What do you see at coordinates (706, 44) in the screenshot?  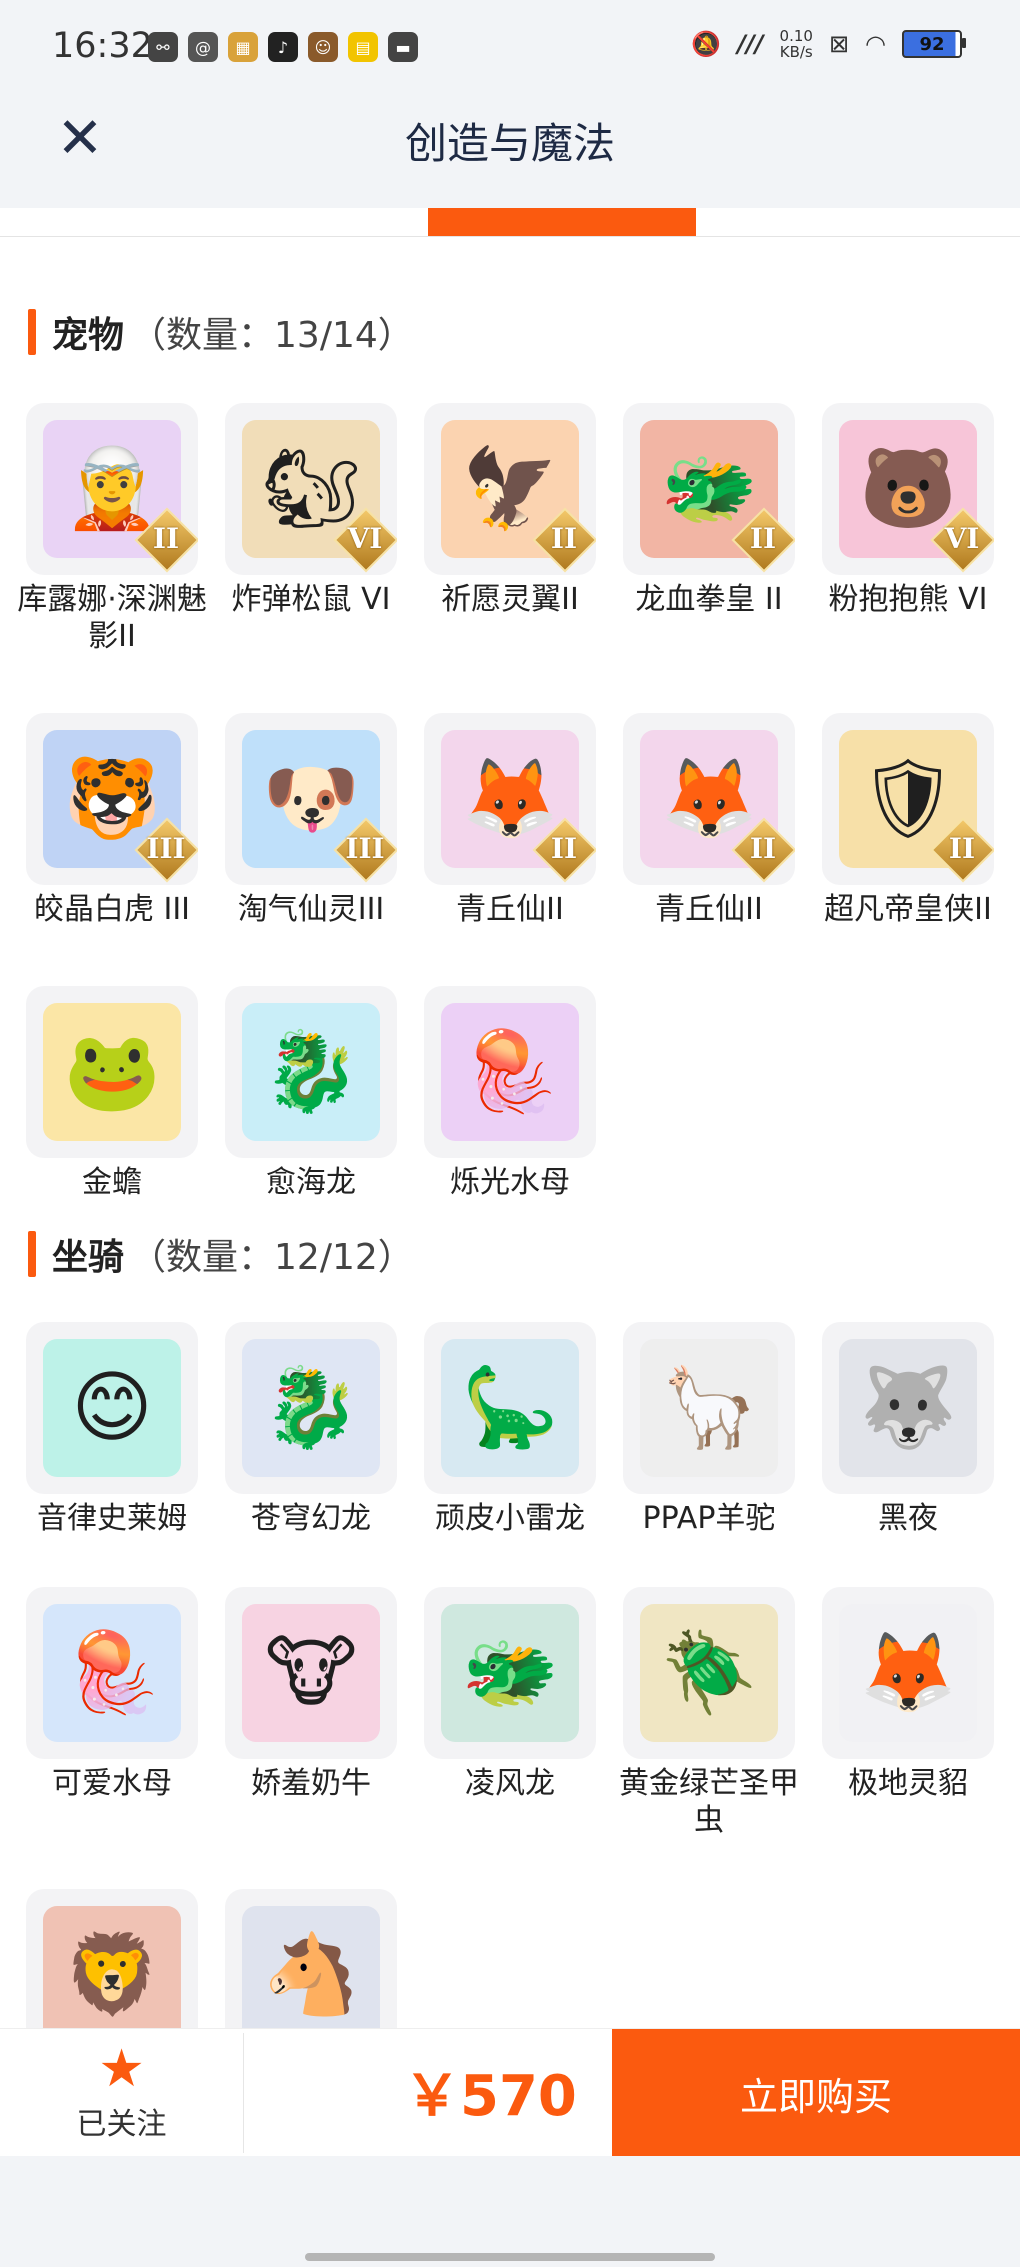 I see `mute-icon: 🔕` at bounding box center [706, 44].